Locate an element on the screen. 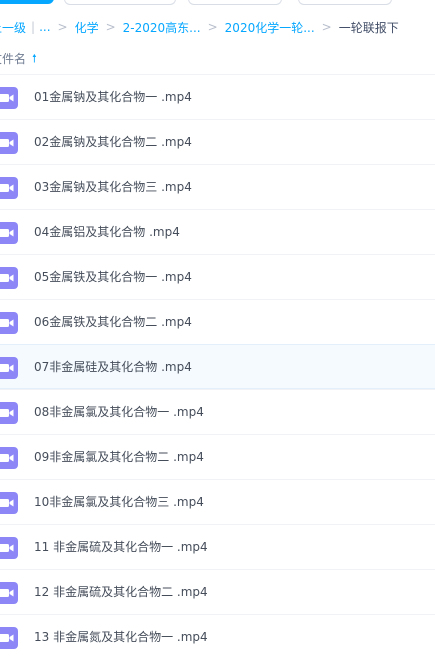  upload-button is located at coordinates (27, 2).